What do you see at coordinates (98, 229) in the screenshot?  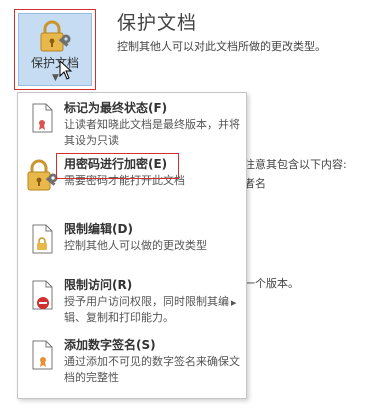 I see `menu-item-title: 限制编辑(D)` at bounding box center [98, 229].